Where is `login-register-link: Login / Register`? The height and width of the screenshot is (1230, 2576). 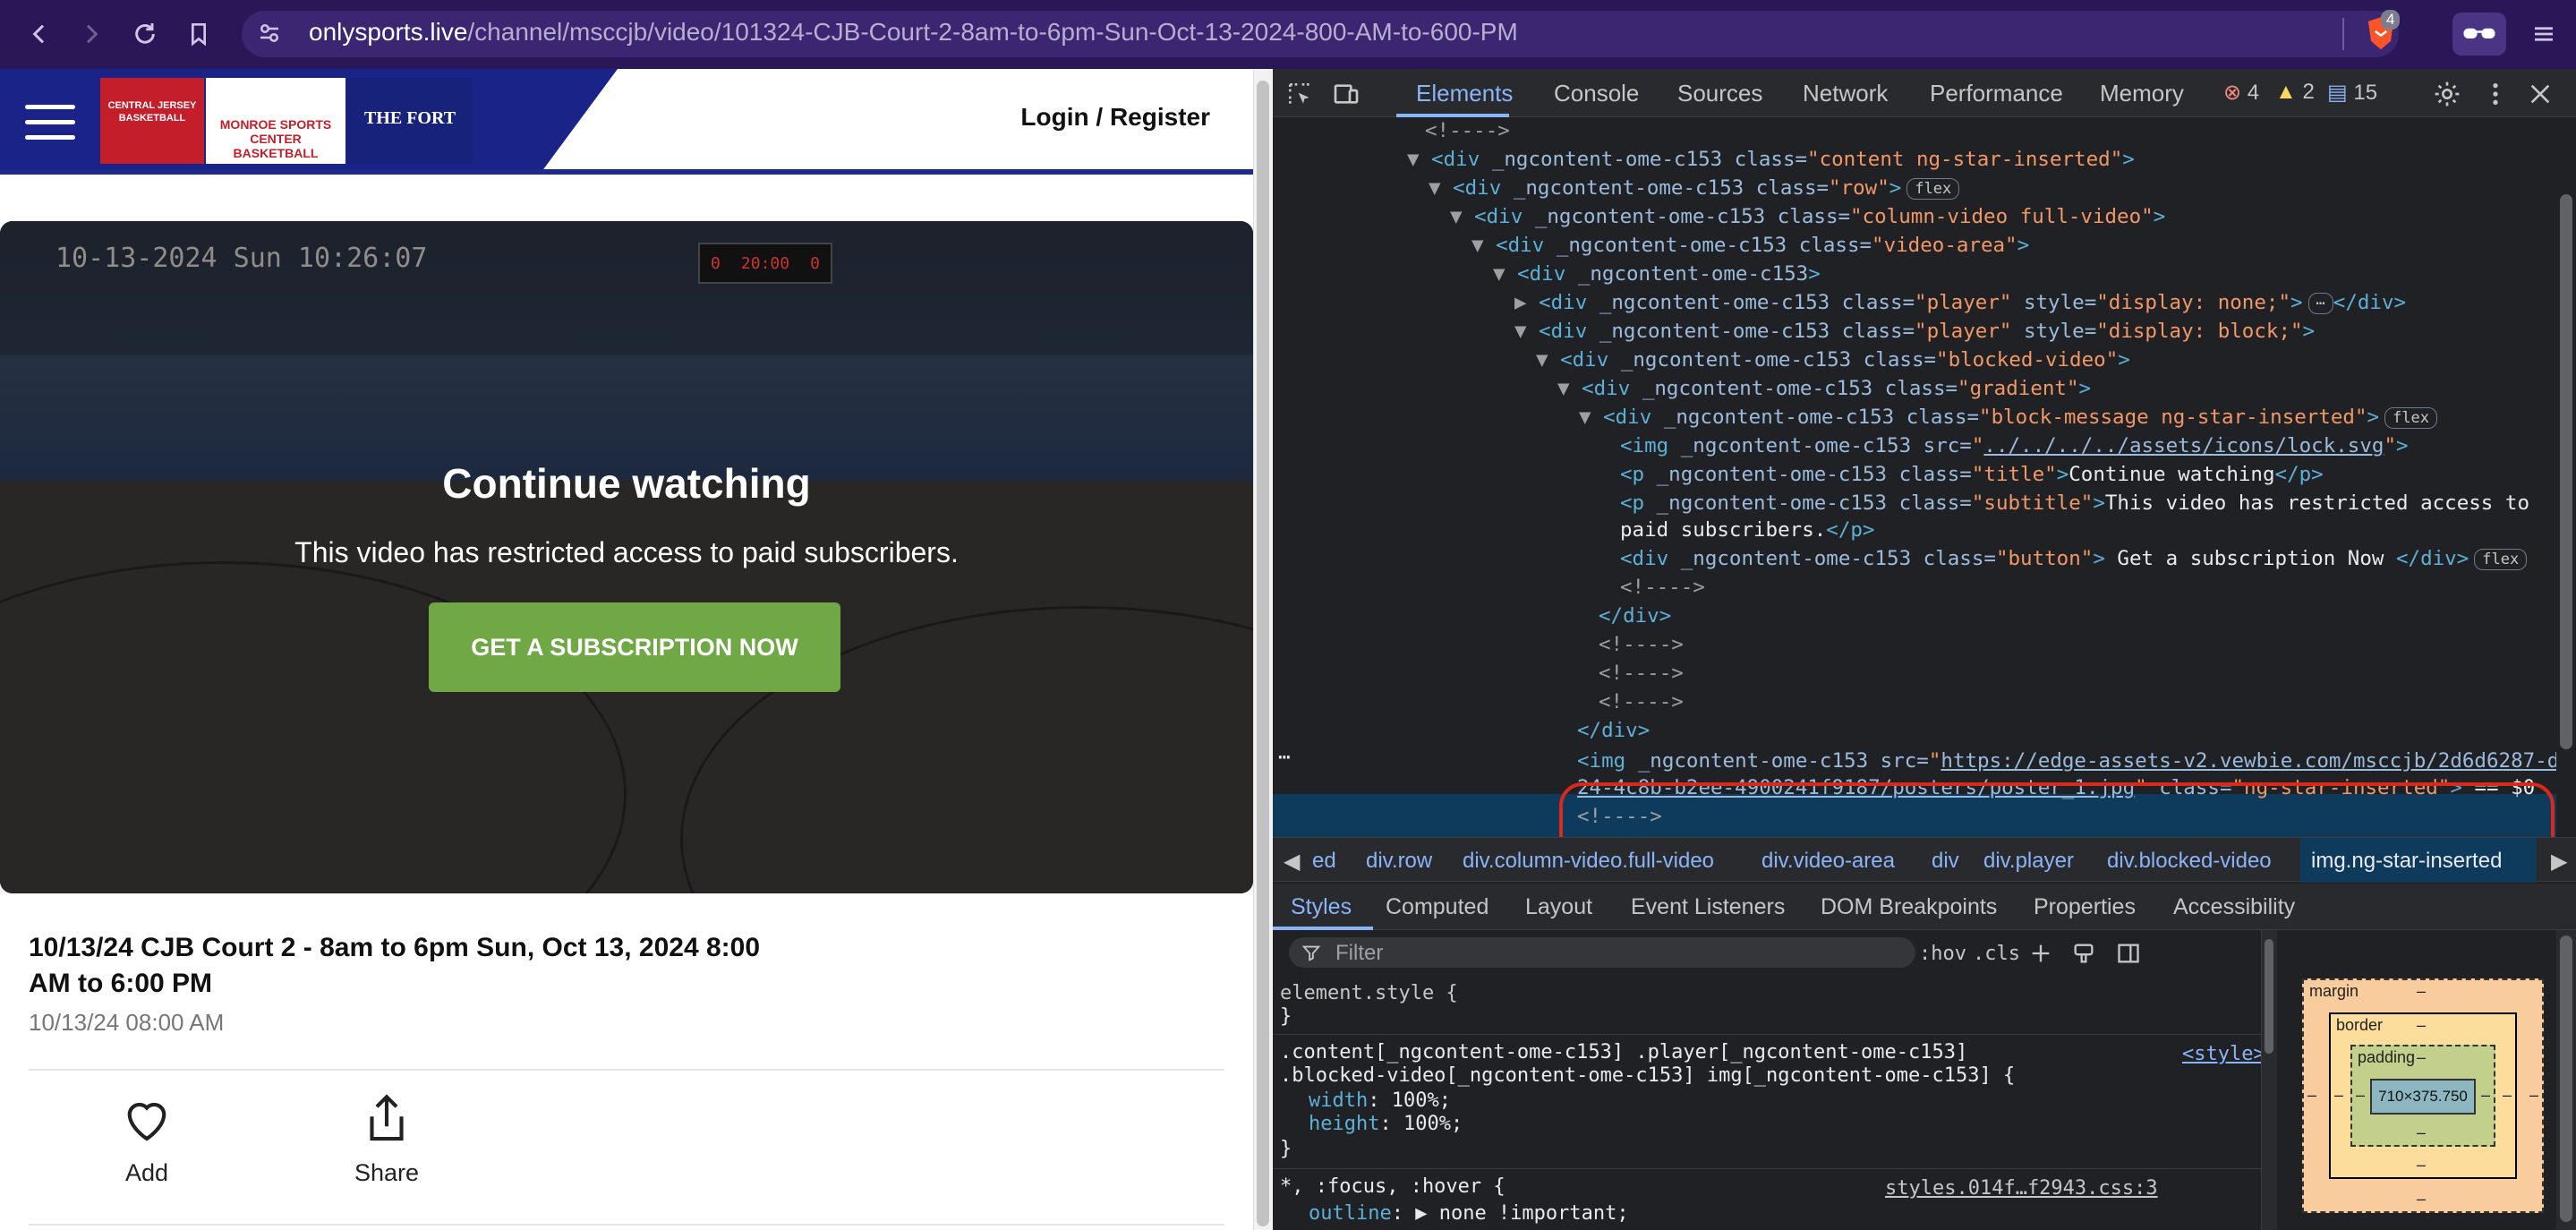
login-register-link: Login / Register is located at coordinates (1115, 118).